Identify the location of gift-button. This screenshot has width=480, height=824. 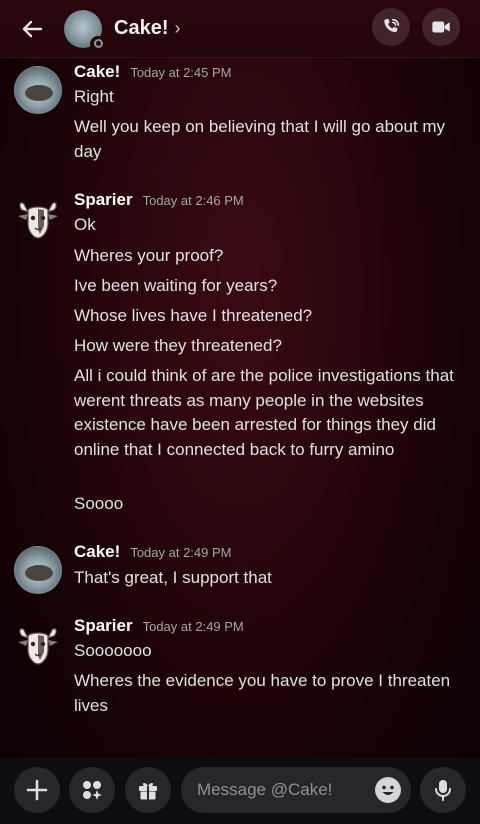
(148, 790).